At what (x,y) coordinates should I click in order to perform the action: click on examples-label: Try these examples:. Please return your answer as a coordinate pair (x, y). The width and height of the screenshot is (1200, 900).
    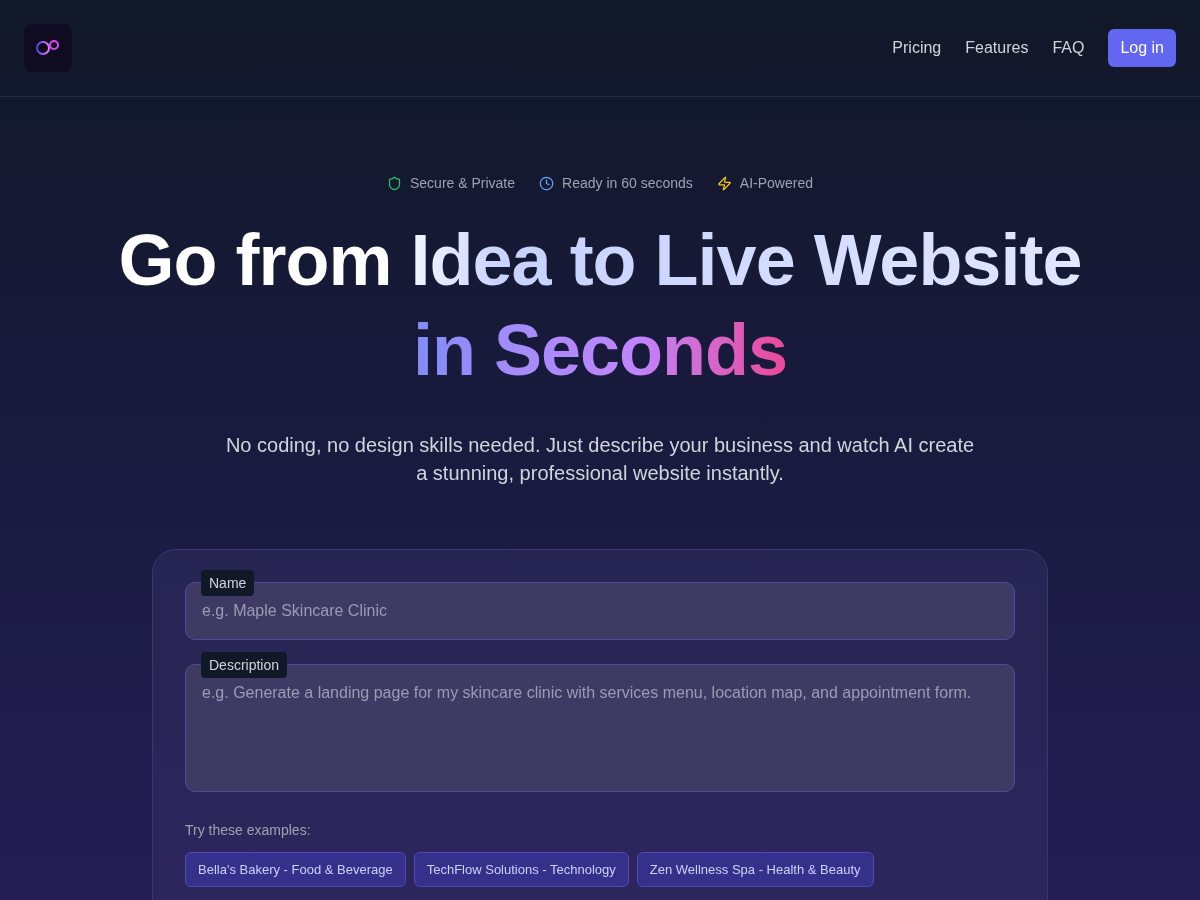
    Looking at the image, I should click on (248, 830).